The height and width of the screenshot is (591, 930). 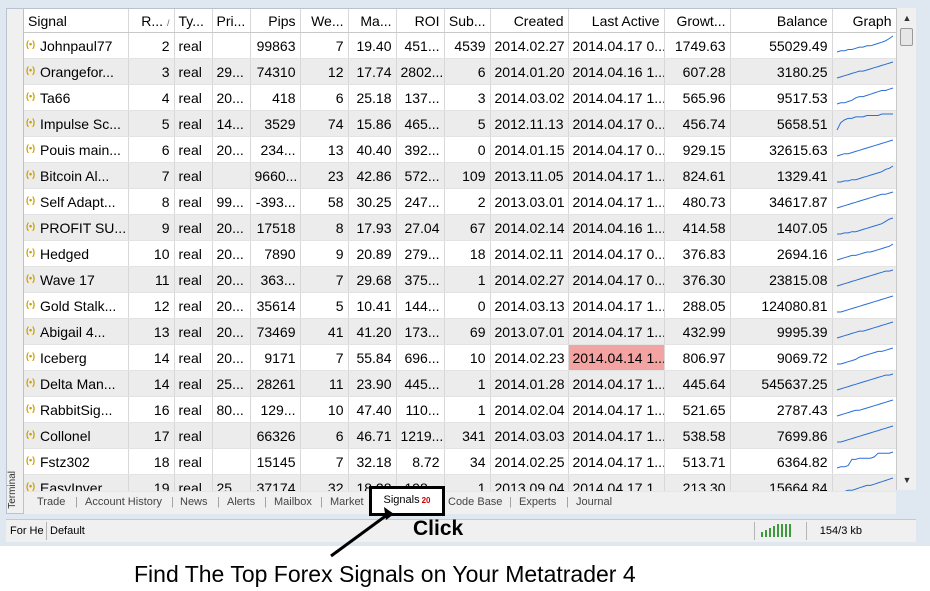 What do you see at coordinates (362, 532) in the screenshot?
I see `pointer-arrow-icon` at bounding box center [362, 532].